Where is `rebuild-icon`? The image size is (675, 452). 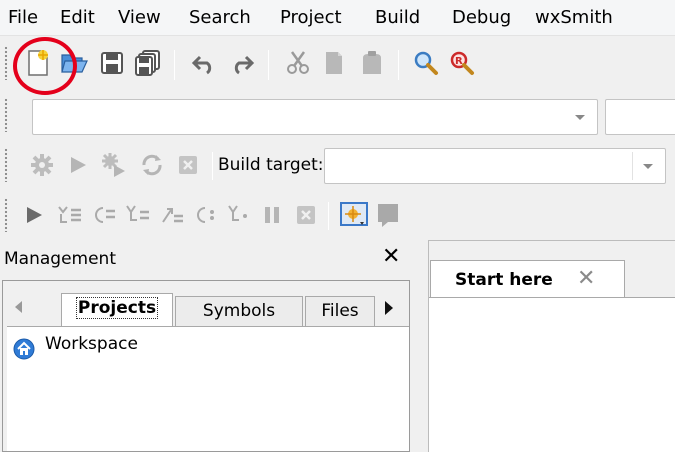
rebuild-icon is located at coordinates (152, 165).